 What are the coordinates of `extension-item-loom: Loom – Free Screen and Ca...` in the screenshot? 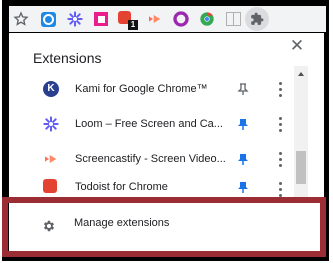 It's located at (152, 124).